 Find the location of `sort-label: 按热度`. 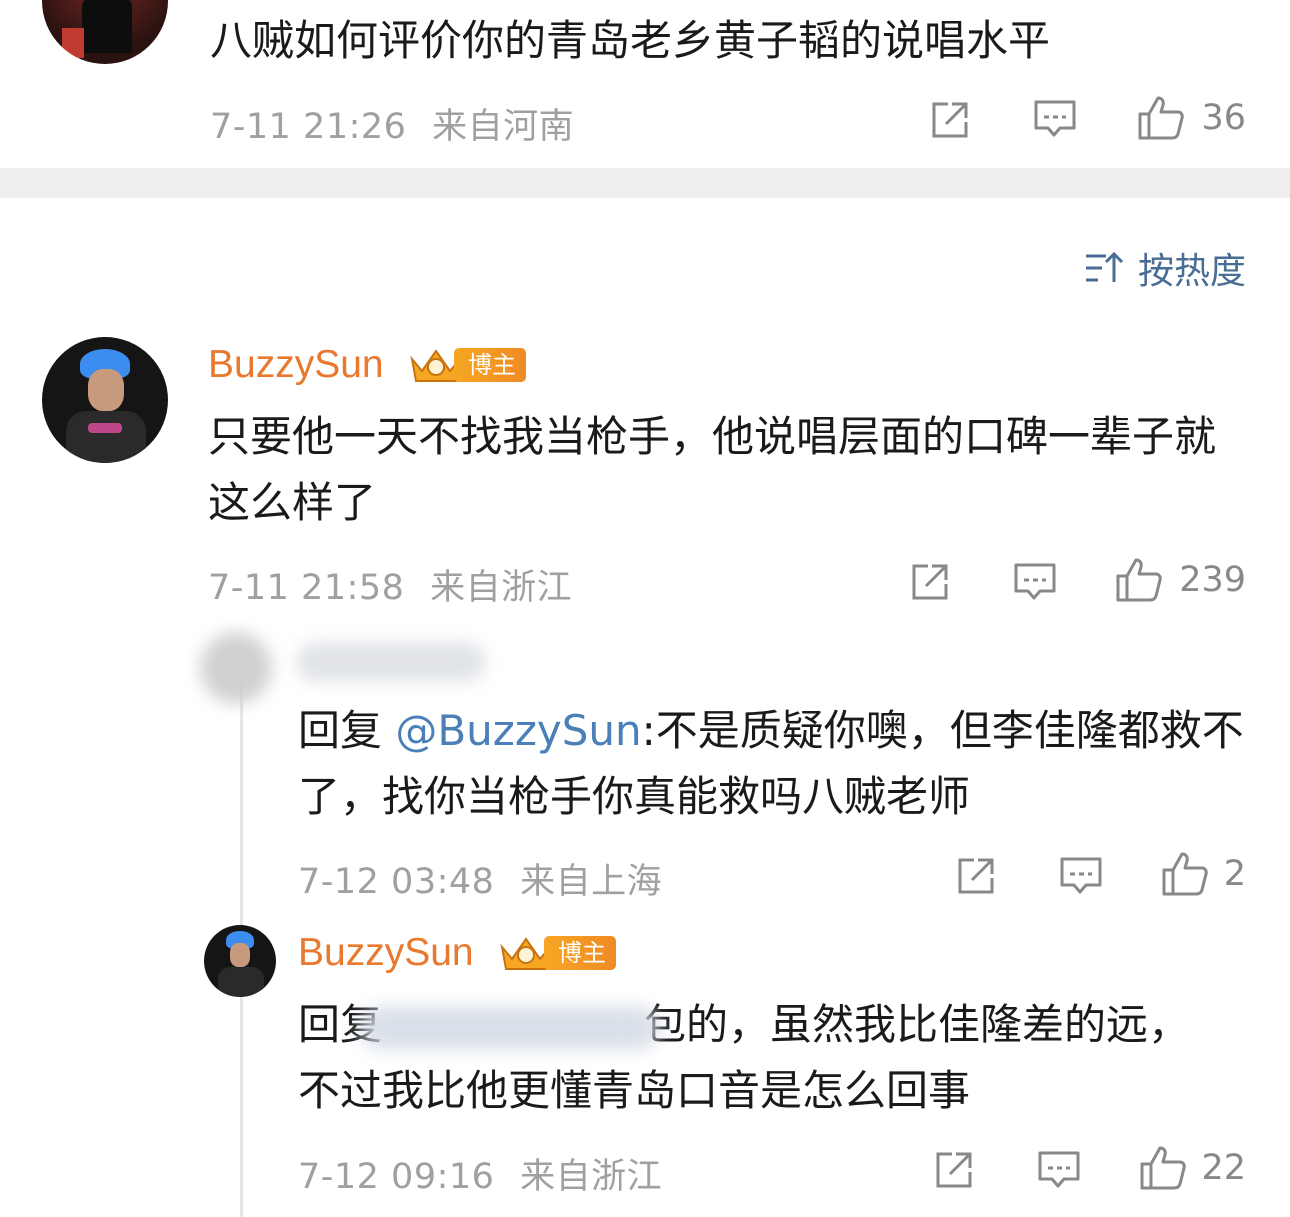

sort-label: 按热度 is located at coordinates (1191, 271).